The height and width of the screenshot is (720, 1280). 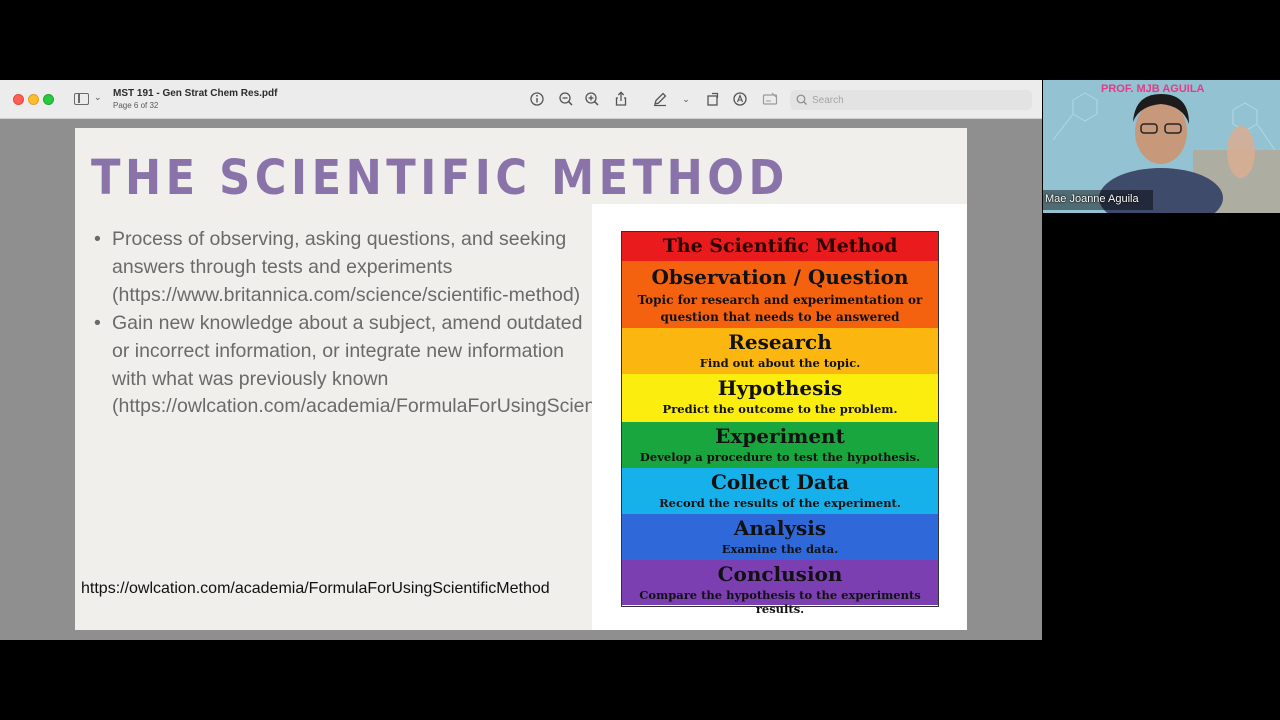 I want to click on page-indicator: Page 6 of 32, so click(x=136, y=105).